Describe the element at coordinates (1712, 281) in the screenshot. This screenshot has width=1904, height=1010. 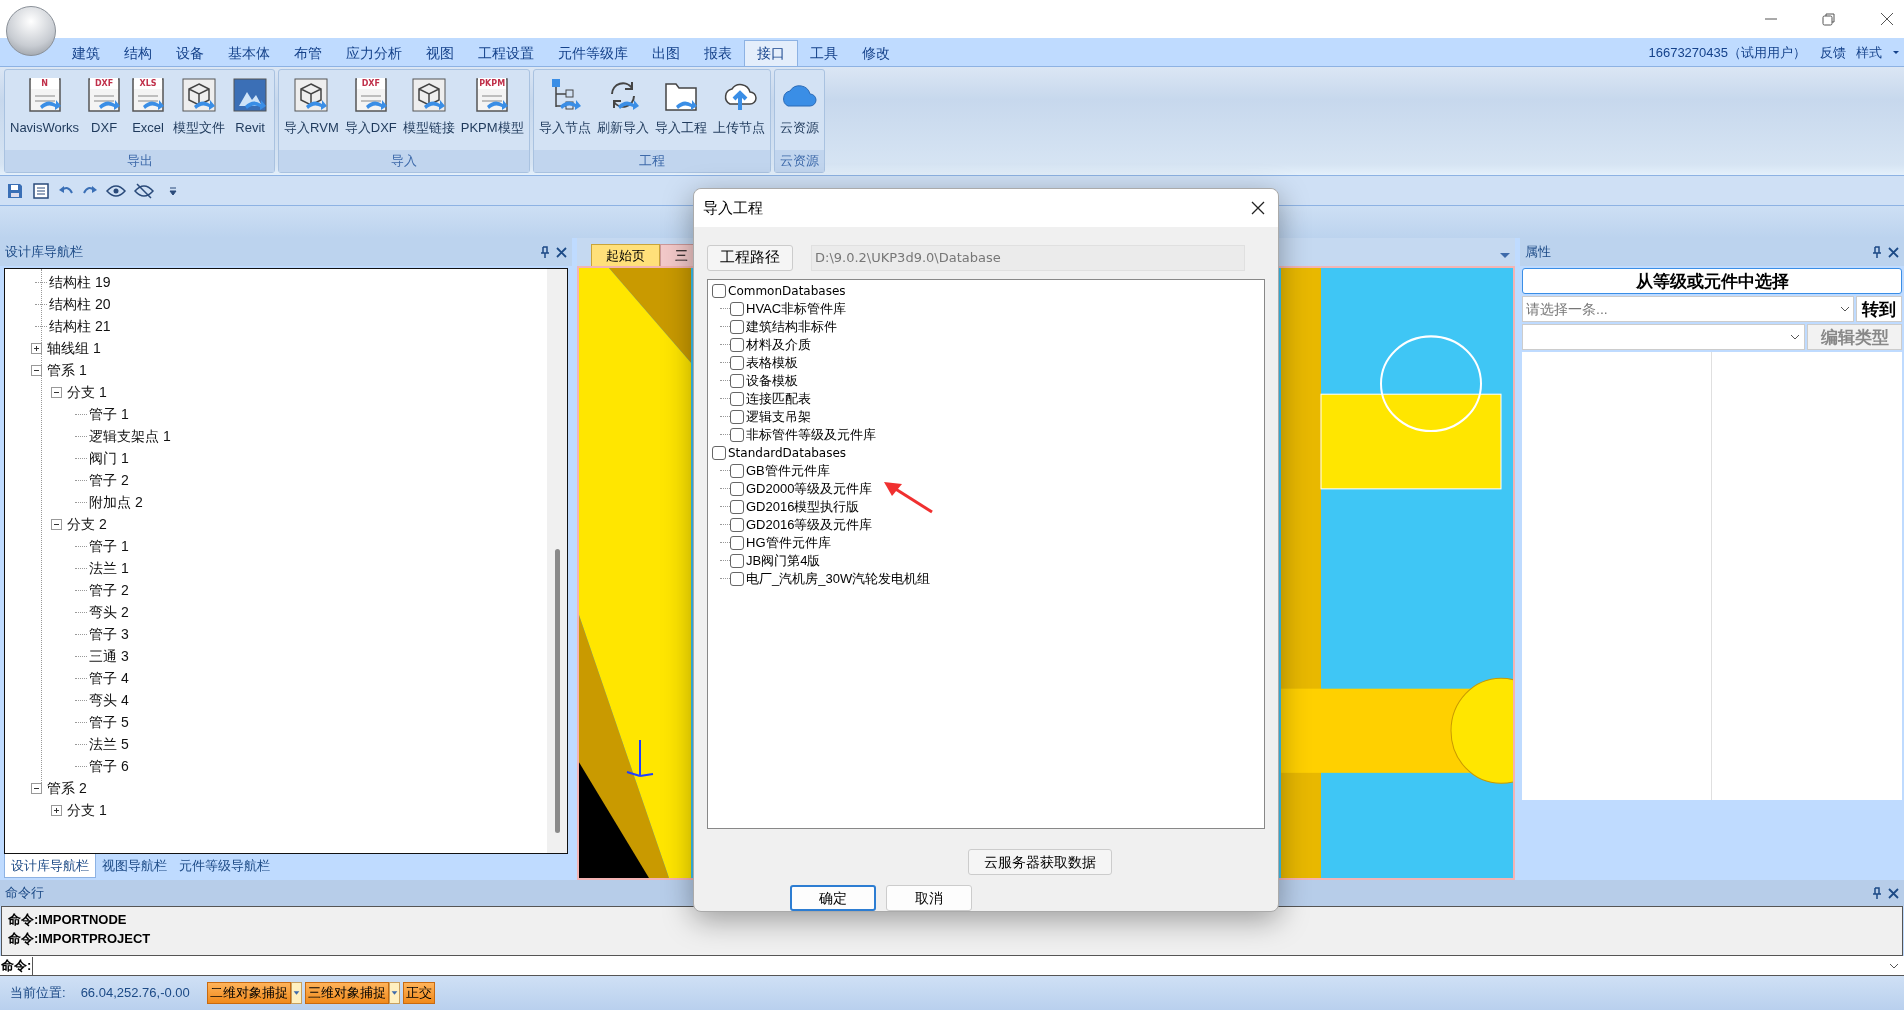
I see `select-from-grade-button: 从等级或元件中选择` at that location.